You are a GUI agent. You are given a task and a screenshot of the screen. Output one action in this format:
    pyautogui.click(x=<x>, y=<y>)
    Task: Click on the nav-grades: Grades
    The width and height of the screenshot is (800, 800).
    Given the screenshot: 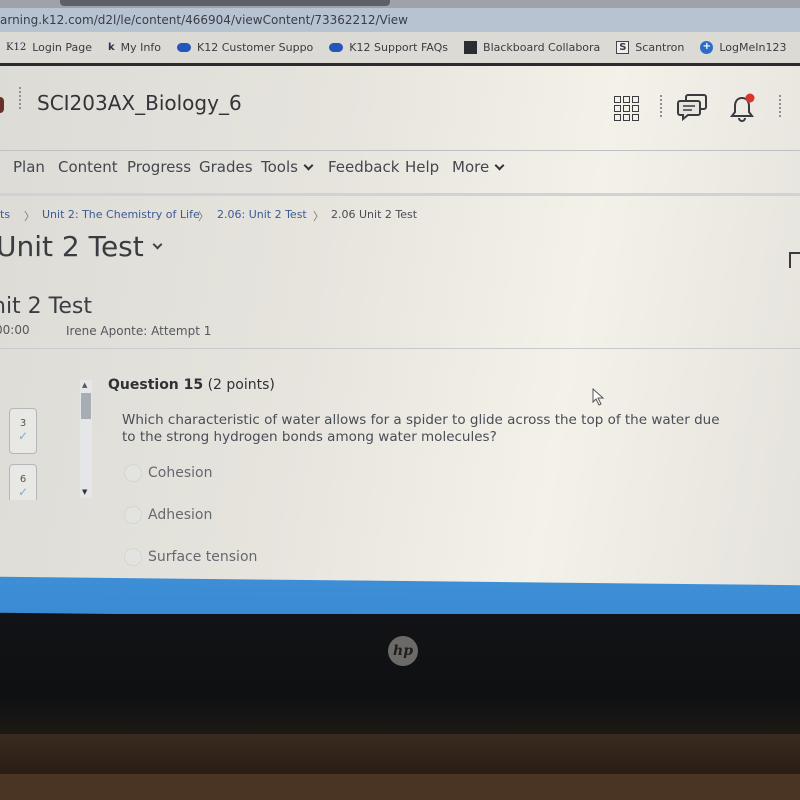 What is the action you would take?
    pyautogui.click(x=226, y=167)
    